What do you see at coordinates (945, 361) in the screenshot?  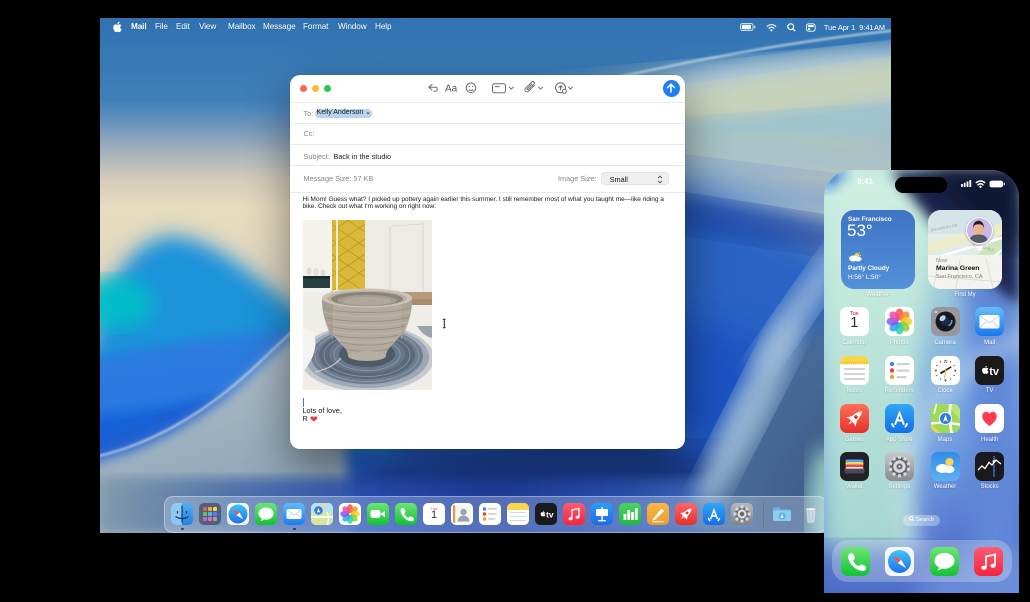 I see `svg-text: 12` at bounding box center [945, 361].